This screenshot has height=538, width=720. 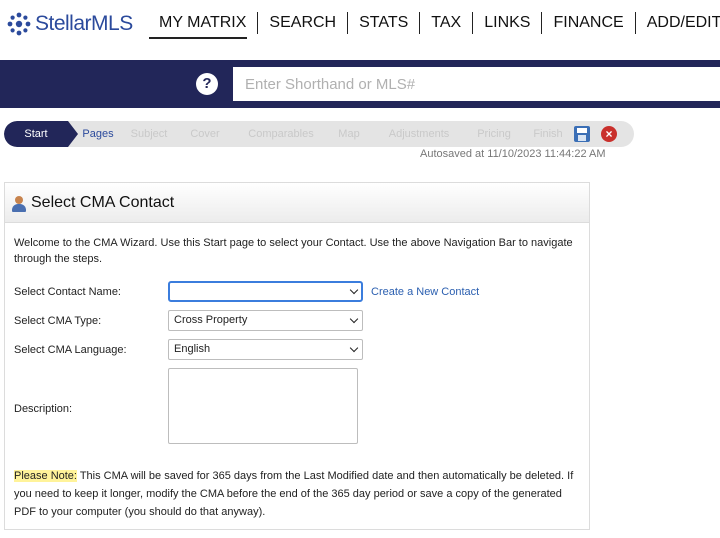 What do you see at coordinates (281, 134) in the screenshot?
I see `wizard-step-comparables: Comparables` at bounding box center [281, 134].